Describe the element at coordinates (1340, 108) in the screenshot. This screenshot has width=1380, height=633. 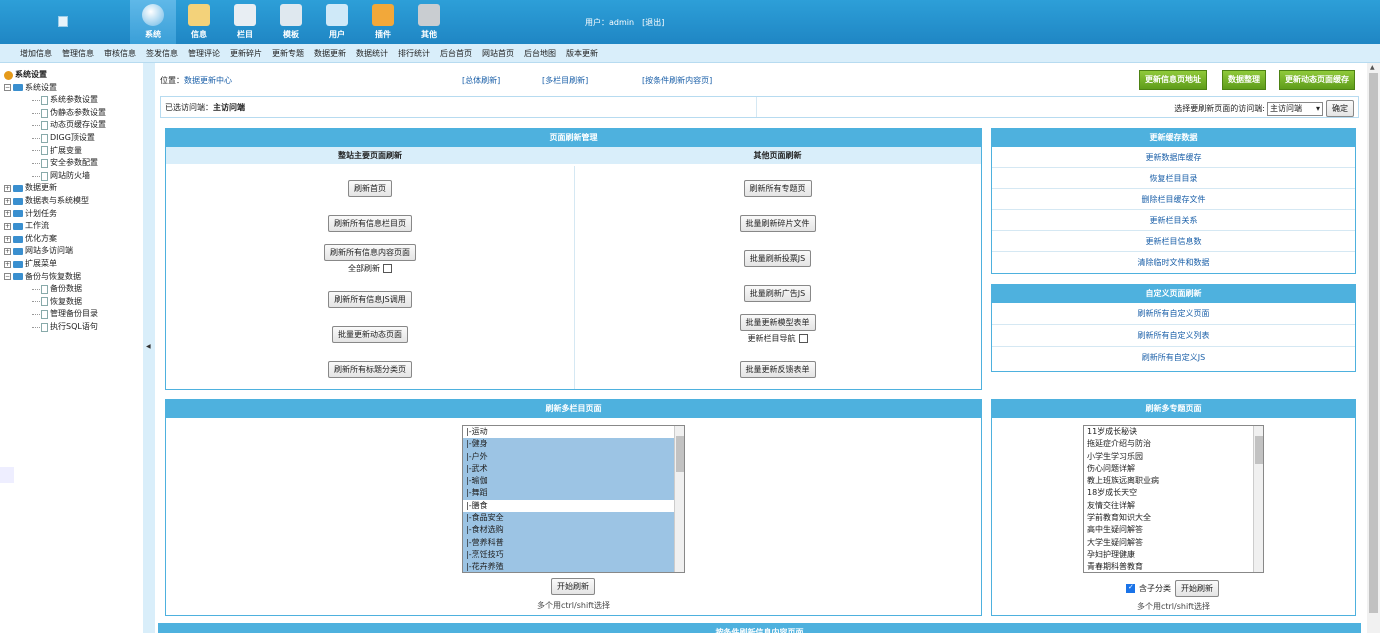
I see `confirm-button: 确定` at that location.